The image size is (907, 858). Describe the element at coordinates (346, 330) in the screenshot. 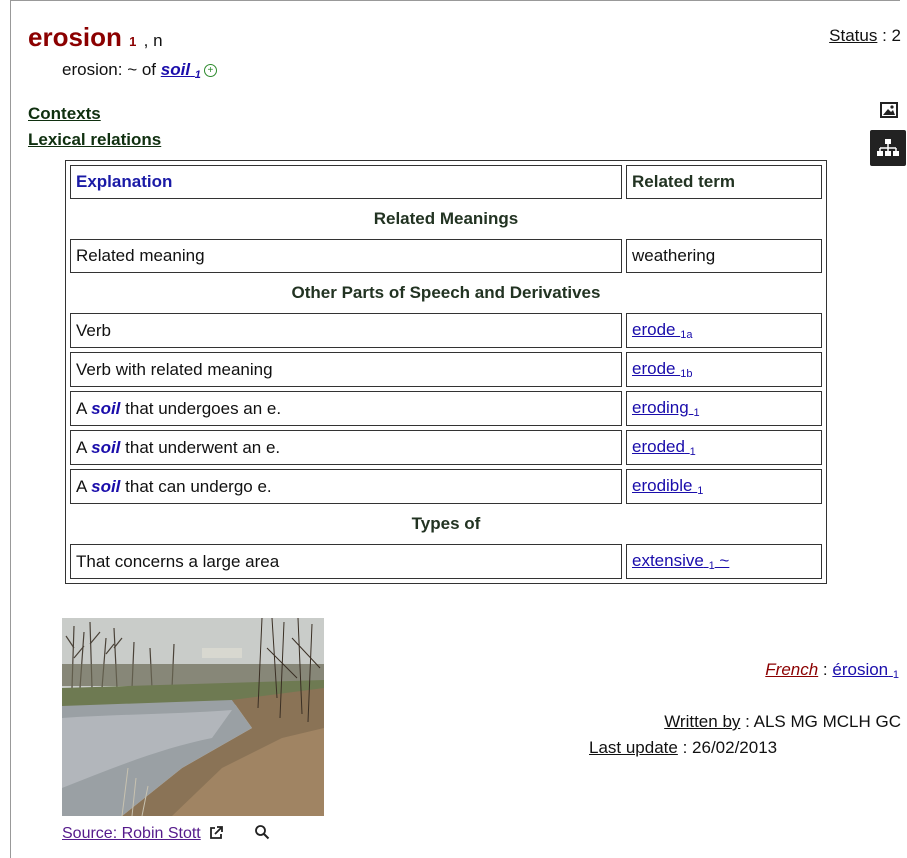

I see `row-explanation: Verb` at that location.